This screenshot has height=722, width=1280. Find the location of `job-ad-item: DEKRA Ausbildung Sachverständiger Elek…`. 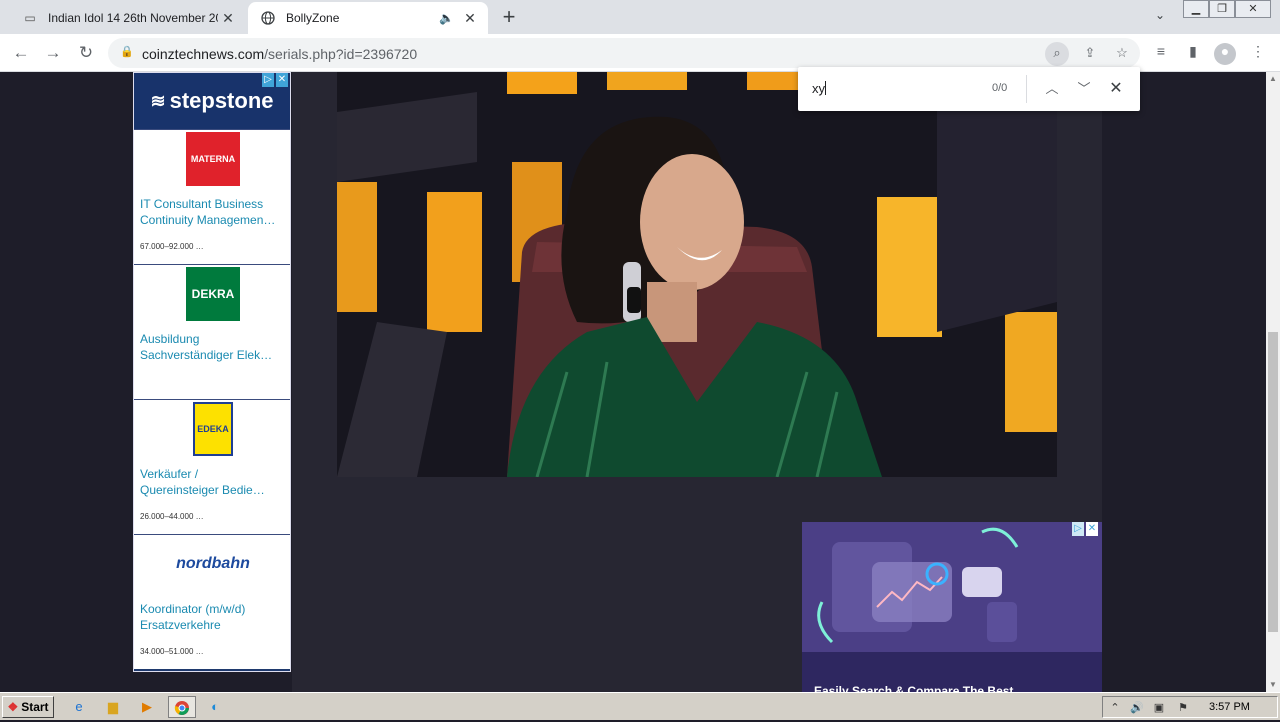

job-ad-item: DEKRA Ausbildung Sachverständiger Elek… is located at coordinates (212, 331).